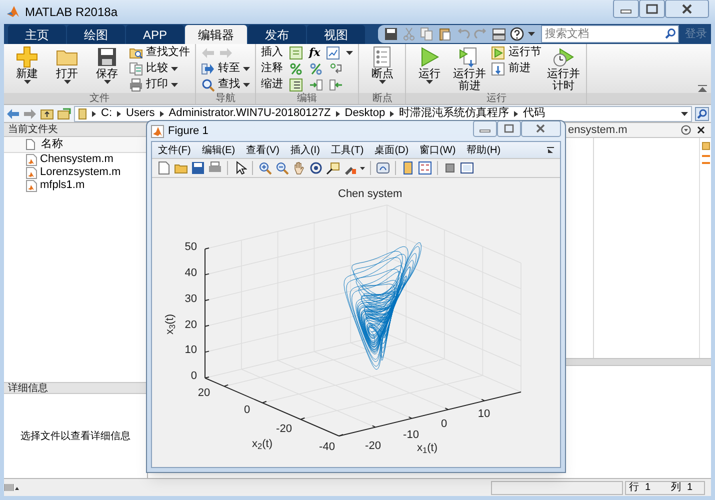 Image resolution: width=715 pixels, height=500 pixels. What do you see at coordinates (75, 145) in the screenshot?
I see `column-header: 名称` at bounding box center [75, 145].